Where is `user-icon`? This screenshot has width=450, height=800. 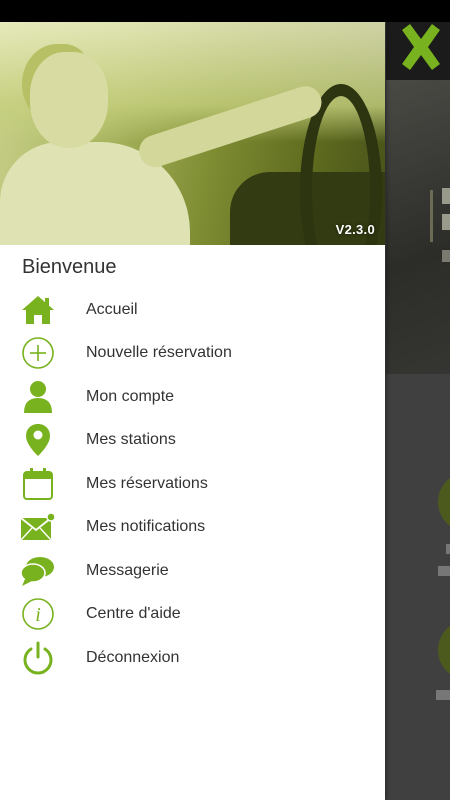
user-icon is located at coordinates (38, 397).